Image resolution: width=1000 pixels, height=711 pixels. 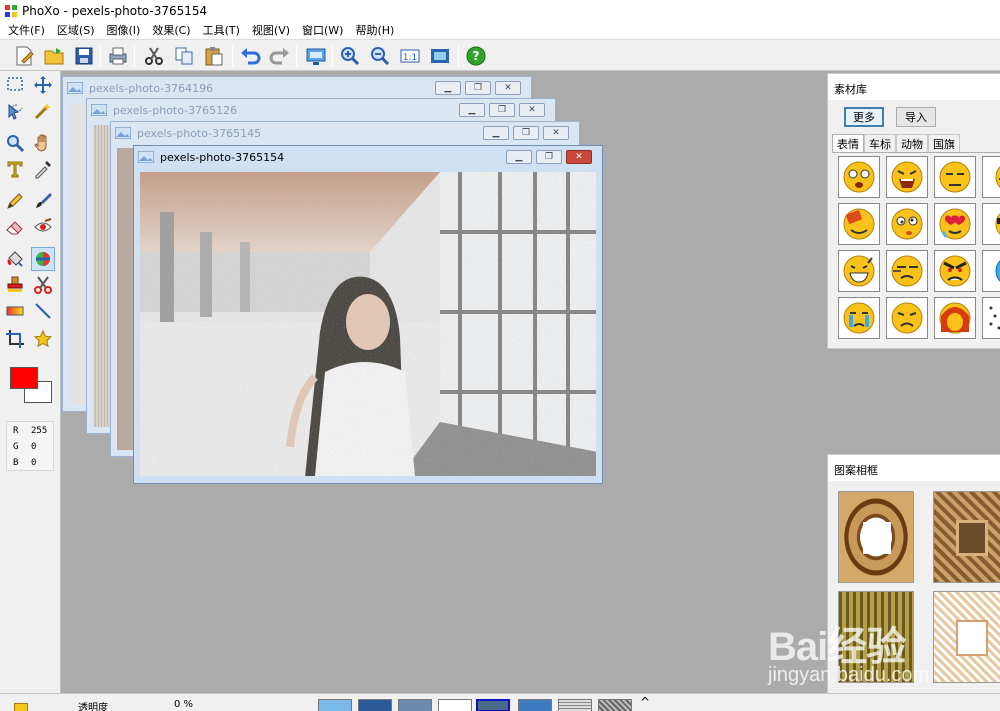 What do you see at coordinates (24, 56) in the screenshot?
I see `new-icon` at bounding box center [24, 56].